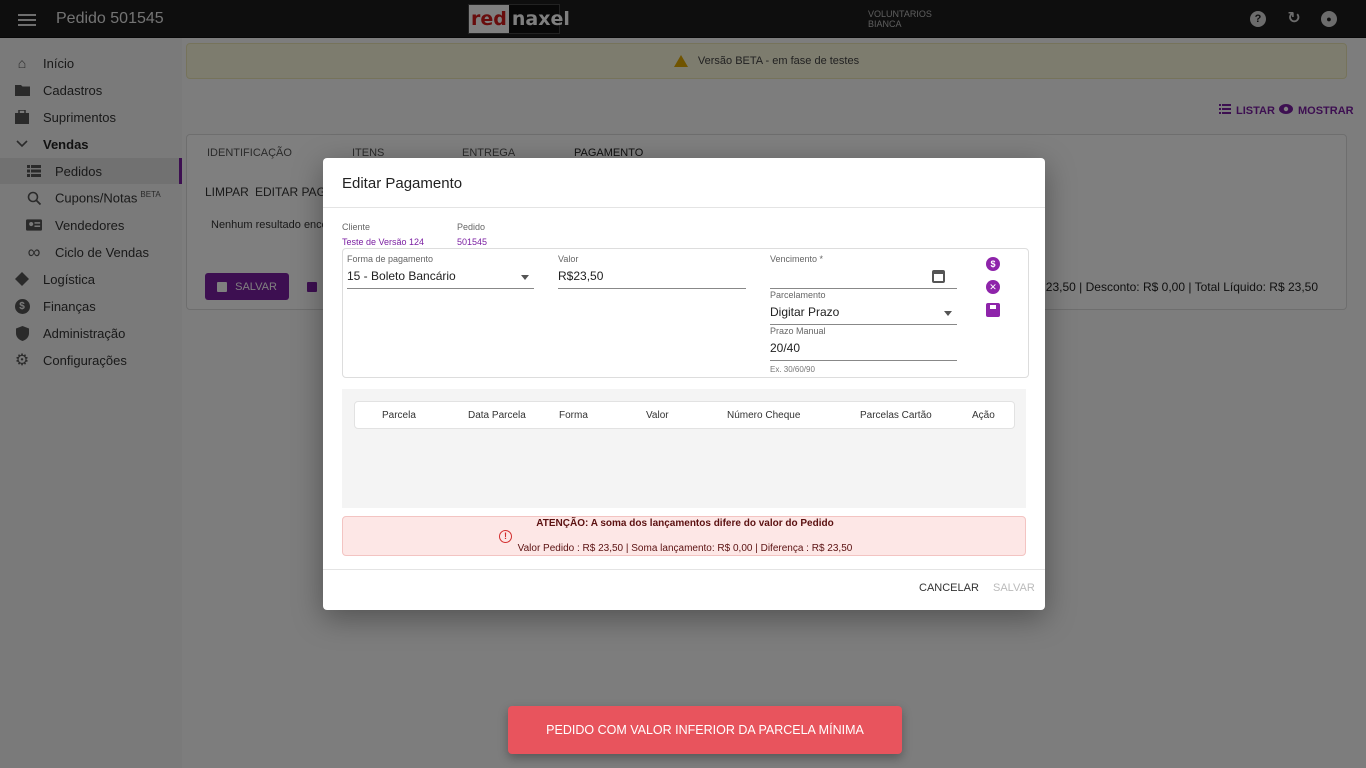 The width and height of the screenshot is (1366, 768). Describe the element at coordinates (798, 295) in the screenshot. I see `parcelamento-label: Parcelamento` at that location.